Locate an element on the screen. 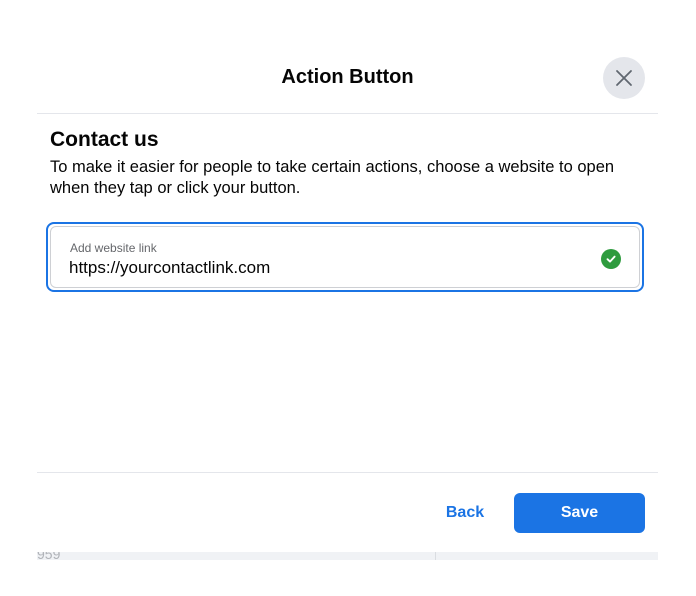 This screenshot has width=696, height=596. website-link-field: Add website link is located at coordinates (345, 257).